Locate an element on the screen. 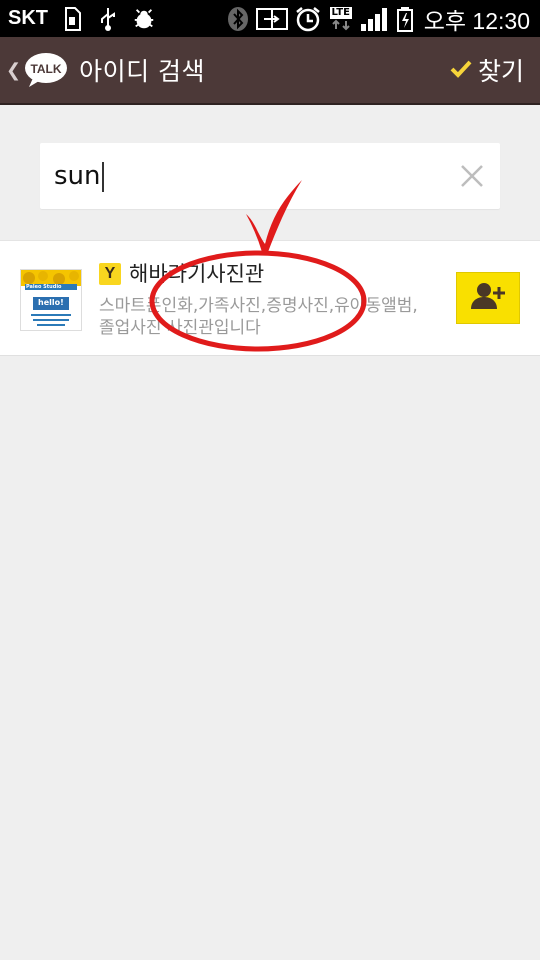 Image resolution: width=540 pixels, height=960 pixels. search-field: sun is located at coordinates (270, 176).